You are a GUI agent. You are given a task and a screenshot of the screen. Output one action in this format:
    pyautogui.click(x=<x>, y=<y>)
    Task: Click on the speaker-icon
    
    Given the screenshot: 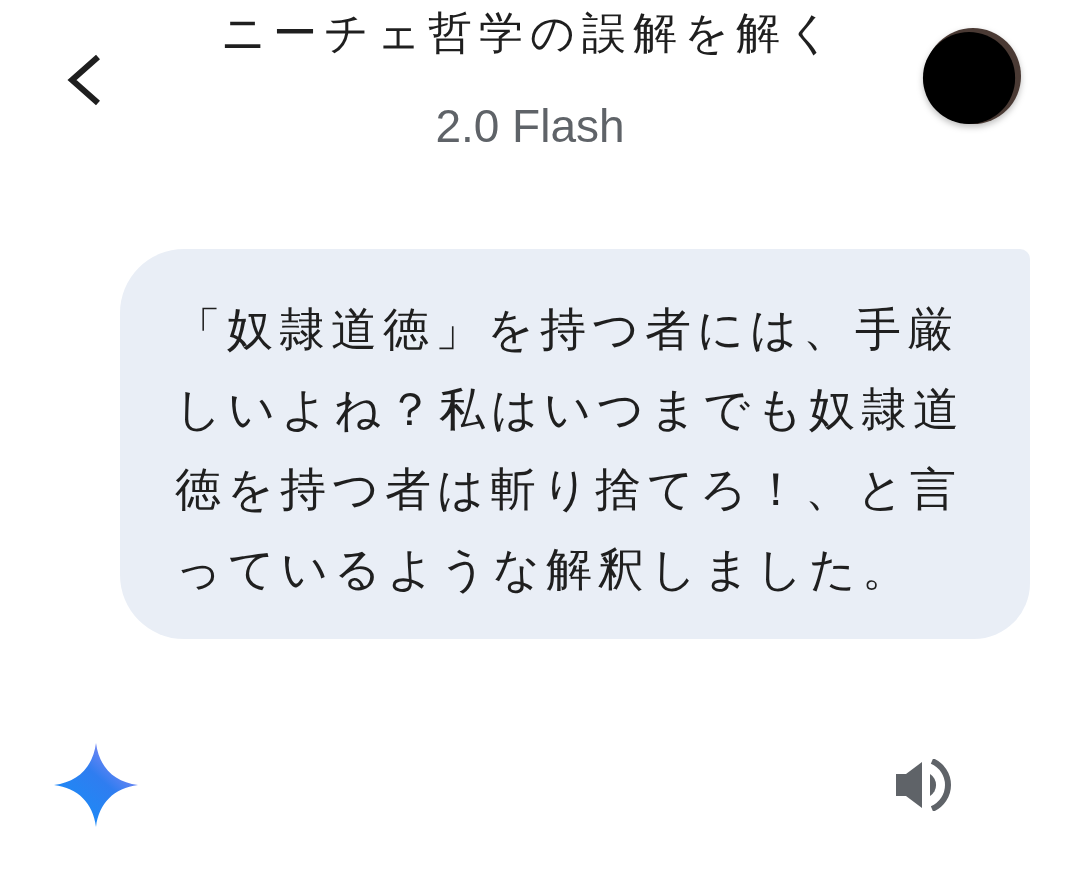 What is the action you would take?
    pyautogui.click(x=923, y=785)
    